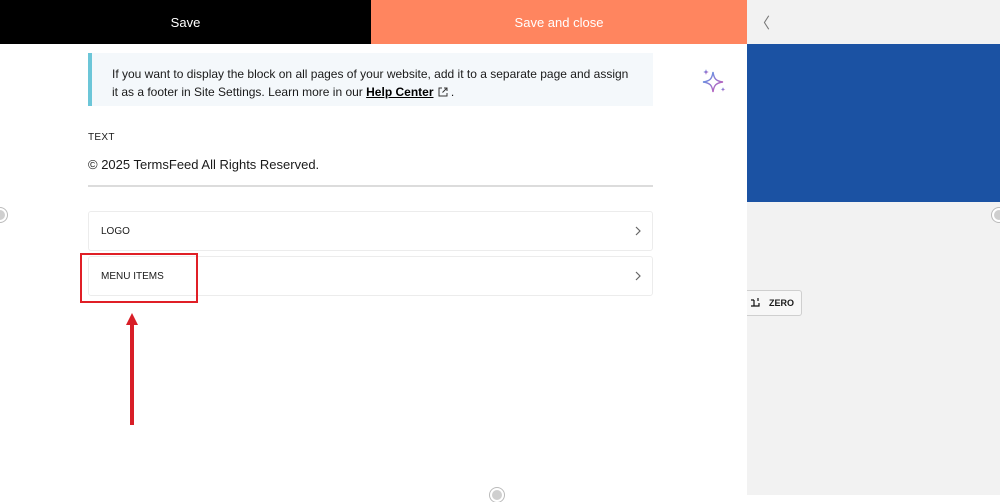 Image resolution: width=1000 pixels, height=502 pixels. What do you see at coordinates (370, 186) in the screenshot?
I see `text-field-underline` at bounding box center [370, 186].